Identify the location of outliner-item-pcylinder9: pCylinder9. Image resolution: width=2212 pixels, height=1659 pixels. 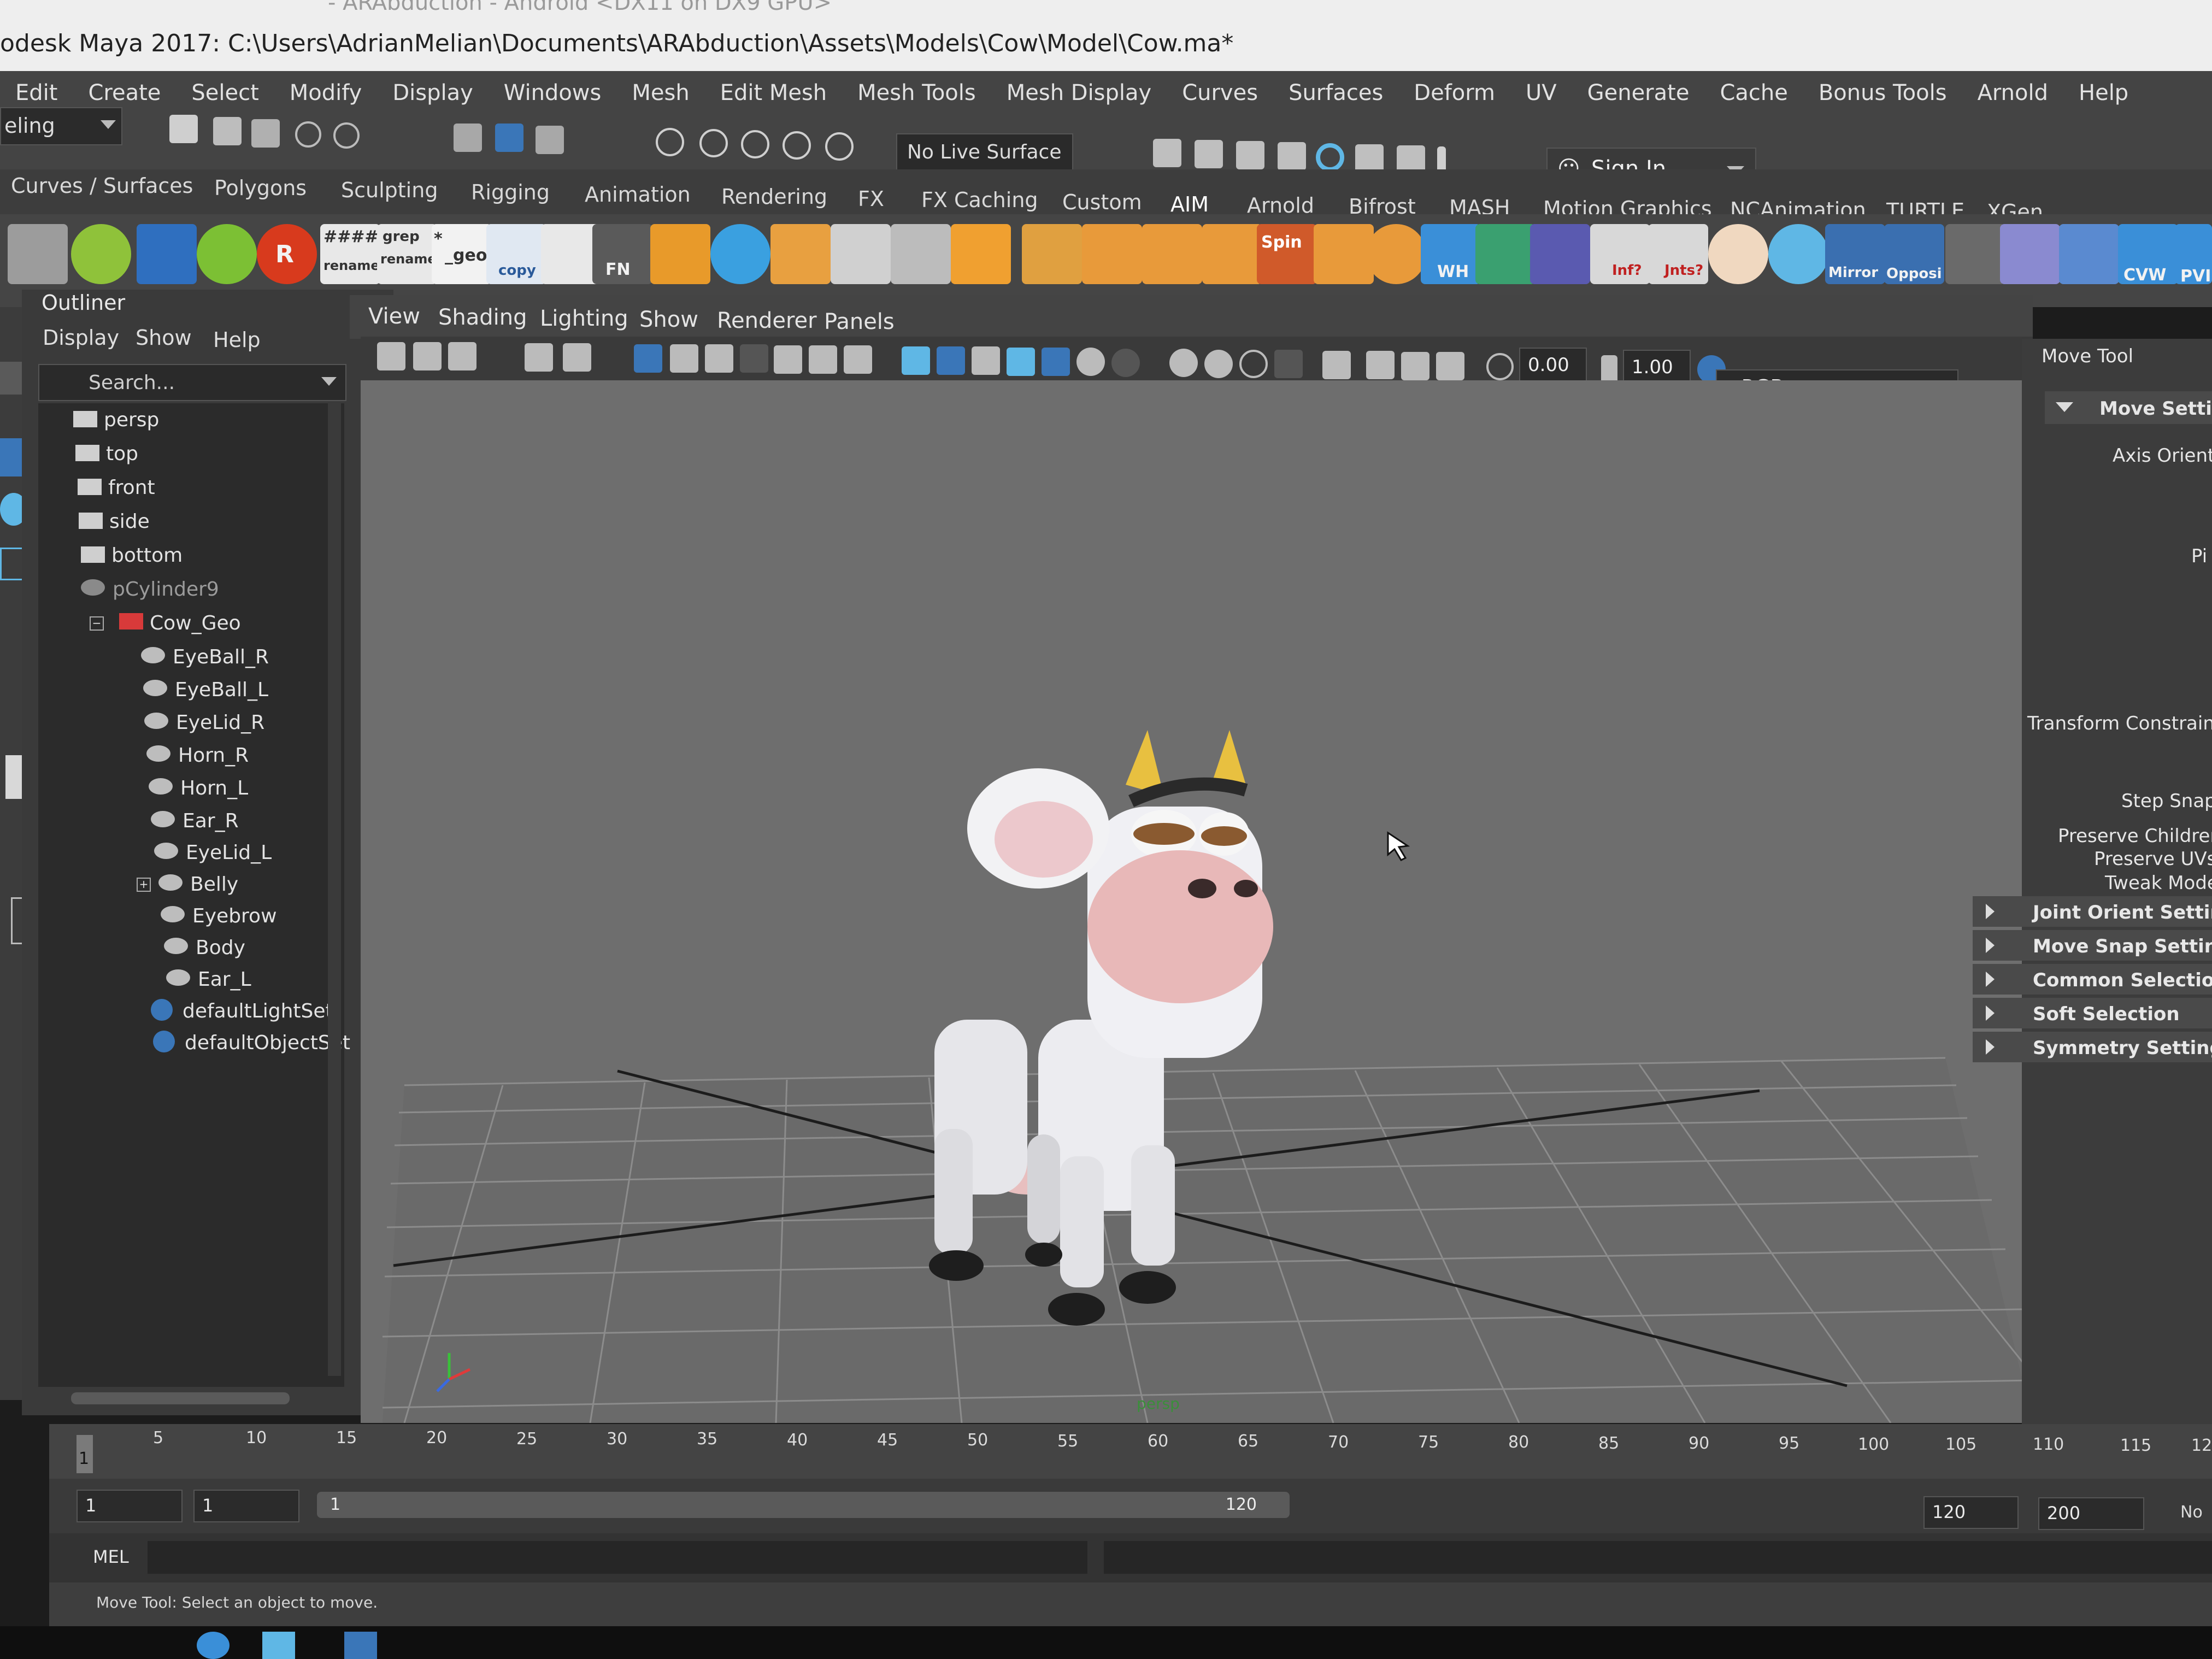
(150, 589).